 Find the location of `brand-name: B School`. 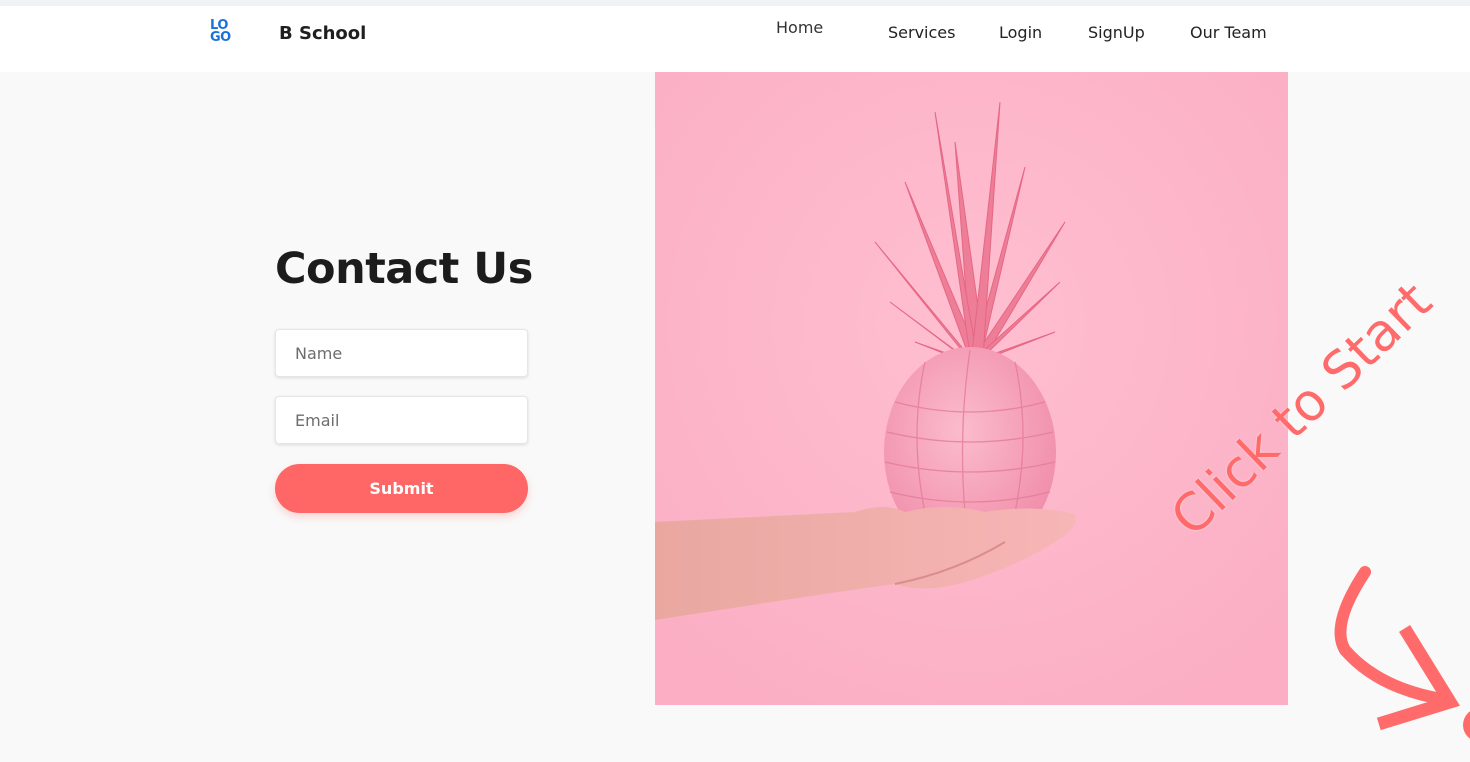

brand-name: B School is located at coordinates (322, 33).